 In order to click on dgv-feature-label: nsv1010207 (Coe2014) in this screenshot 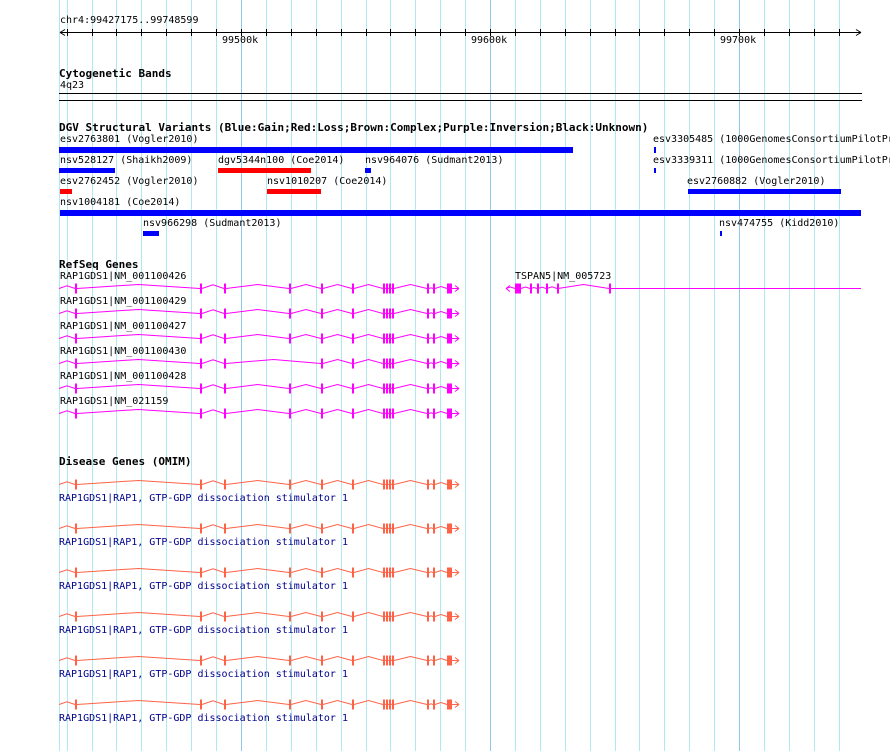, I will do `click(327, 182)`.